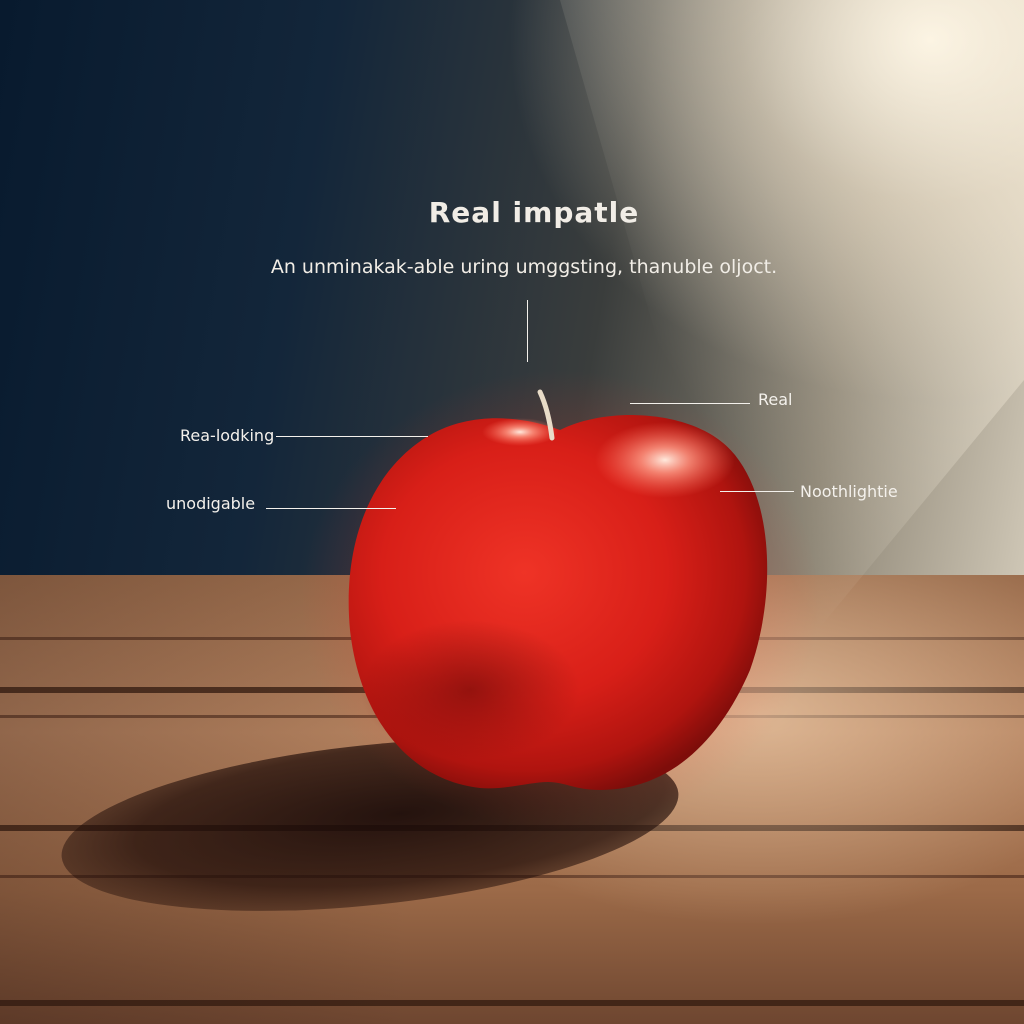 This screenshot has height=1024, width=1024. Describe the element at coordinates (534, 212) in the screenshot. I see `image-title: Real impatle` at that location.